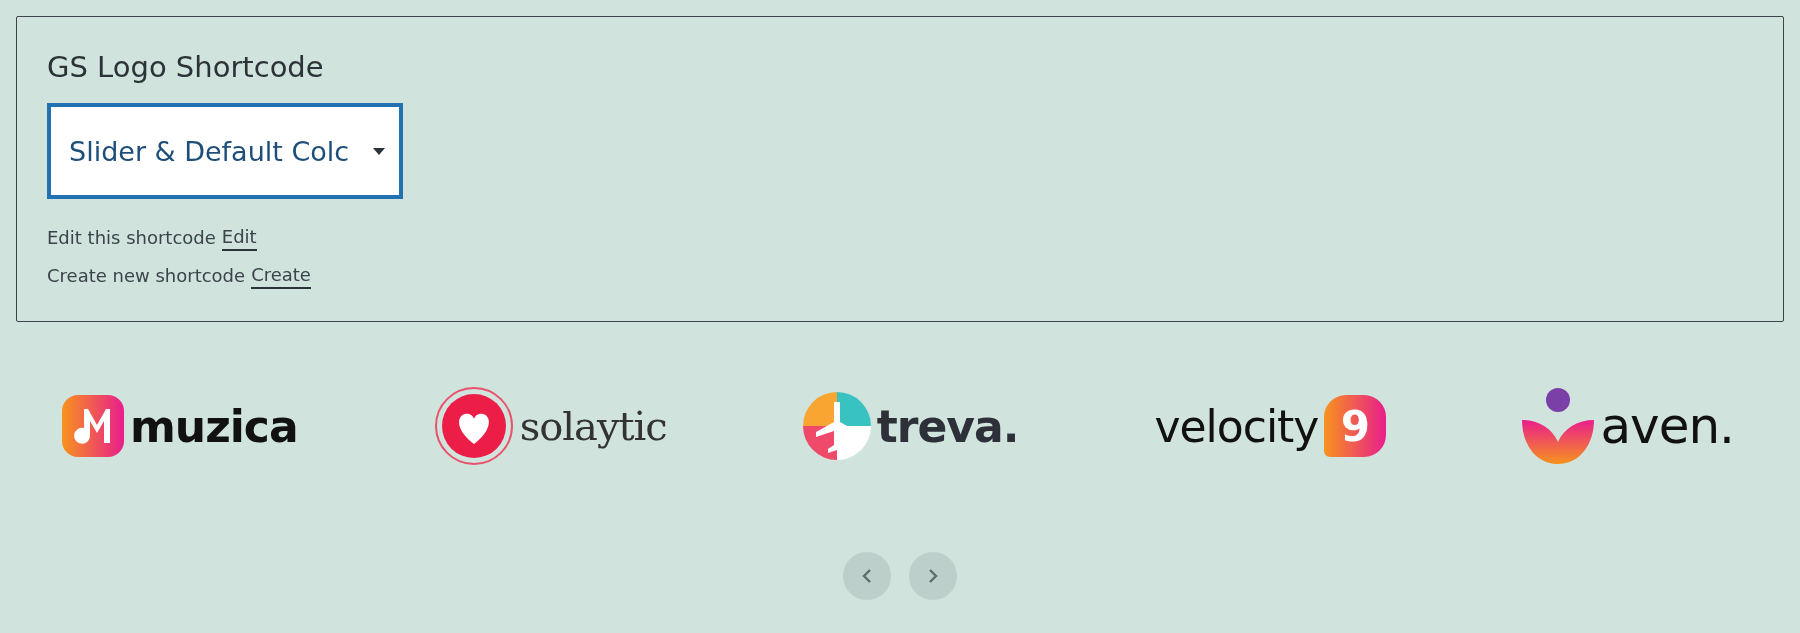  Describe the element at coordinates (1558, 426) in the screenshot. I see `lotus-icon` at that location.